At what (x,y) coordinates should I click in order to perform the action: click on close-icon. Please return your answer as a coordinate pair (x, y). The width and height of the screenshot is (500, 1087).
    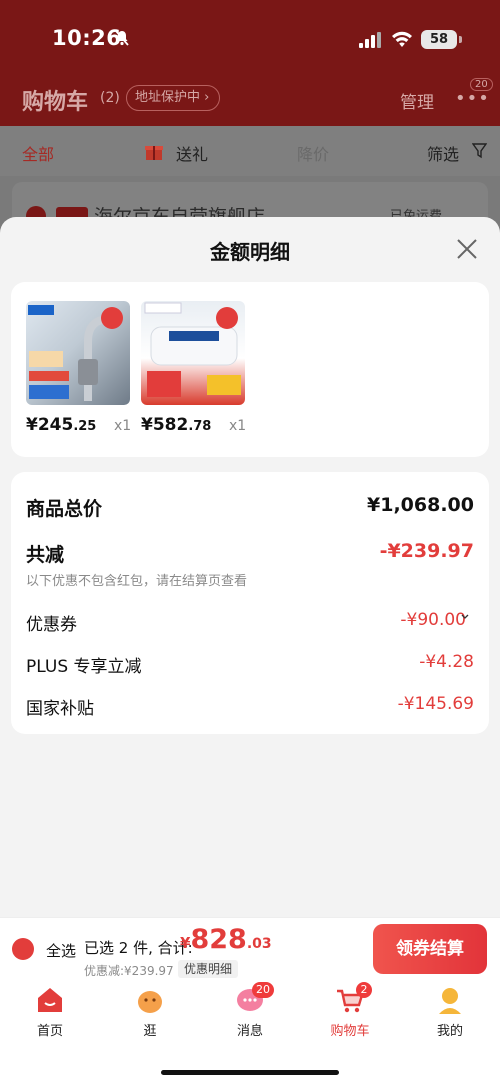
    Looking at the image, I should click on (467, 249).